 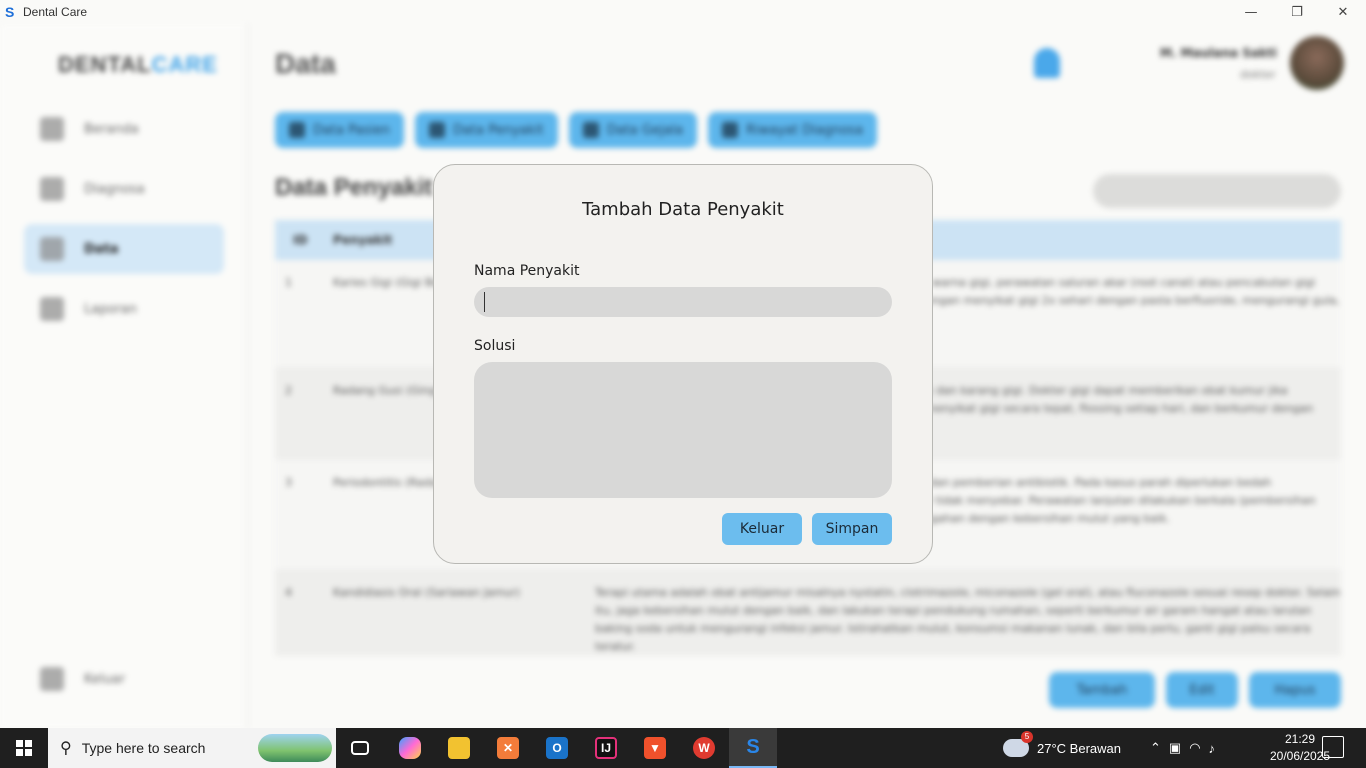 I want to click on add-button: Tambah, so click(x=1102, y=690).